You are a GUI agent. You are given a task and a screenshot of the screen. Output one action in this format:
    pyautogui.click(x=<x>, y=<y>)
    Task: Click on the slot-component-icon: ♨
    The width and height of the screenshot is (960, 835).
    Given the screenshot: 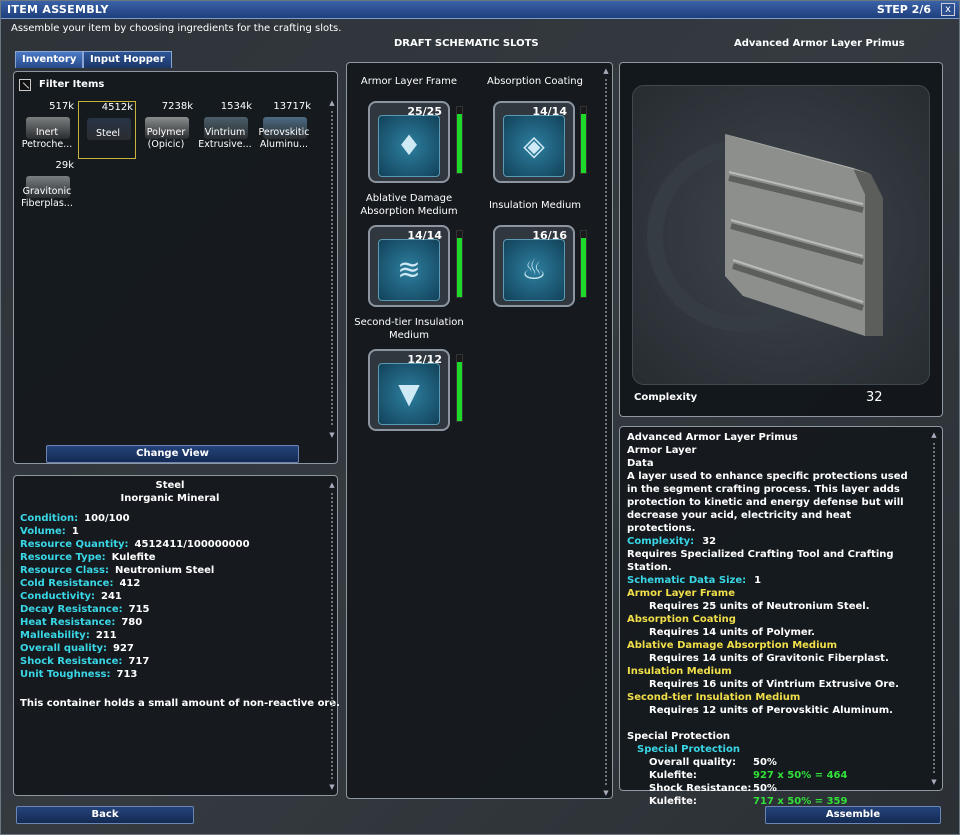 What is the action you would take?
    pyautogui.click(x=534, y=270)
    